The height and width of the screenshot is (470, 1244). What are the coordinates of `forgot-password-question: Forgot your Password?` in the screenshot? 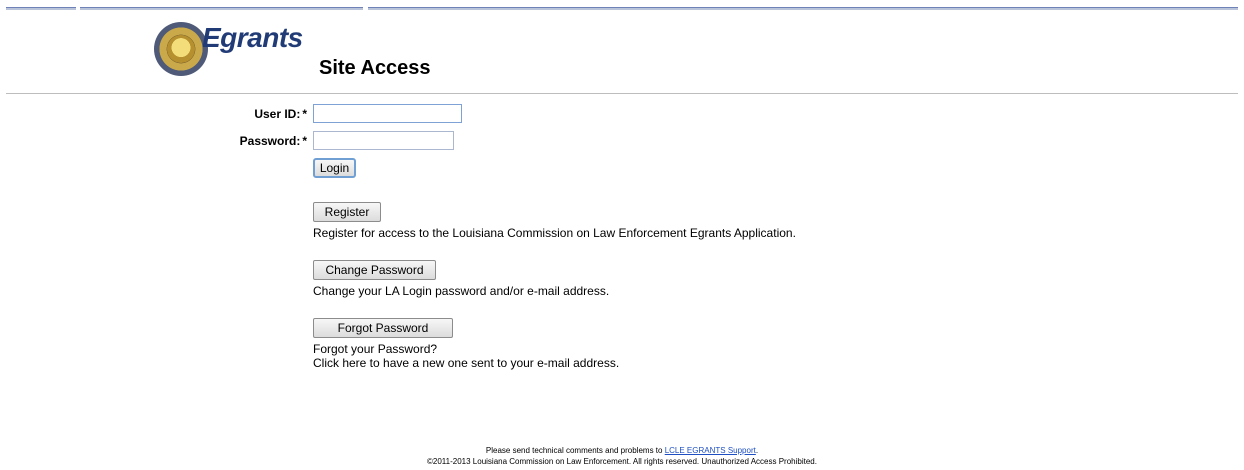 It's located at (375, 349).